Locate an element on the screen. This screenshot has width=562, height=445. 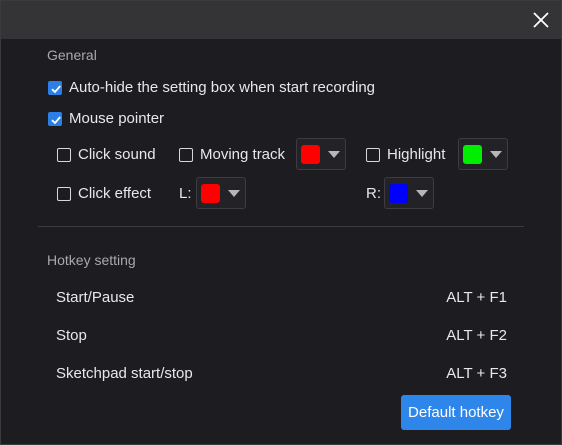
hotkey-name-sketchpad: Sketchpad start/stop is located at coordinates (124, 373).